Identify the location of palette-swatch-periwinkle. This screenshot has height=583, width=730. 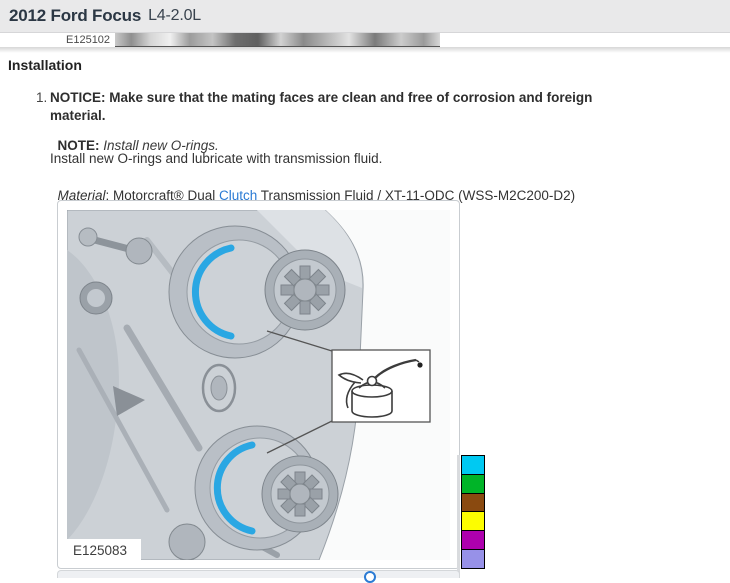
(473, 559).